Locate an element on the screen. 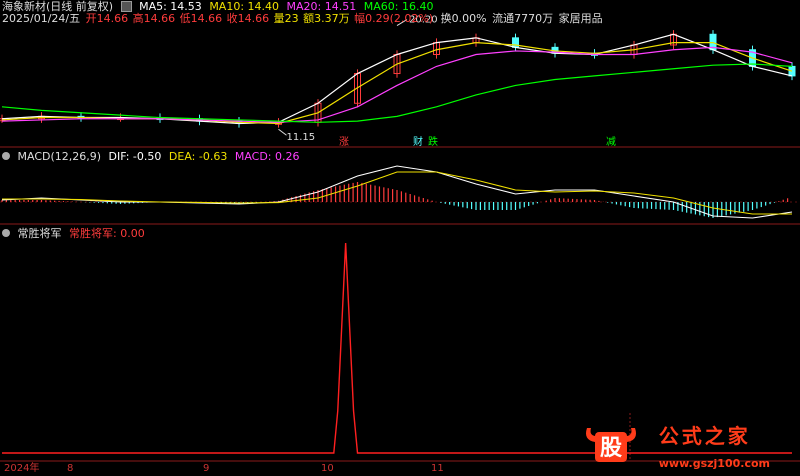  x-tick-2: 9 is located at coordinates (206, 468).